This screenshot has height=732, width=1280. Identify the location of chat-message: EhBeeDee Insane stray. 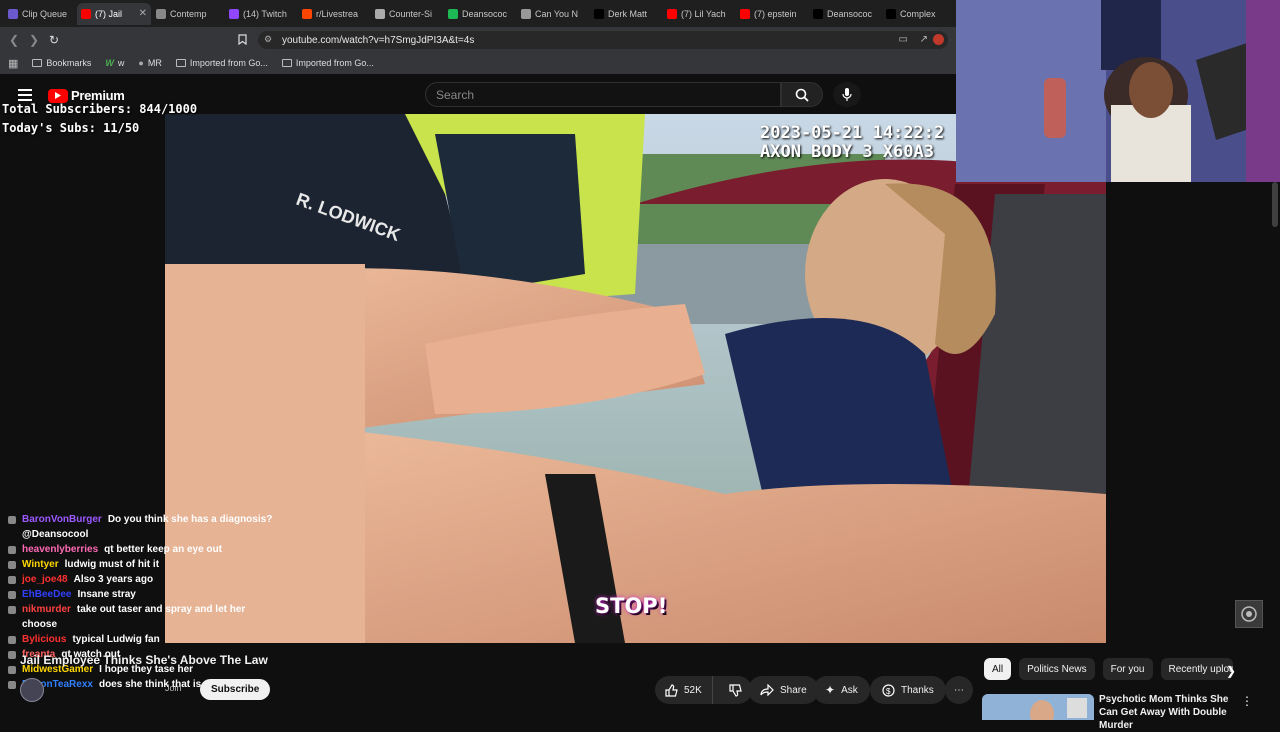
(140, 594).